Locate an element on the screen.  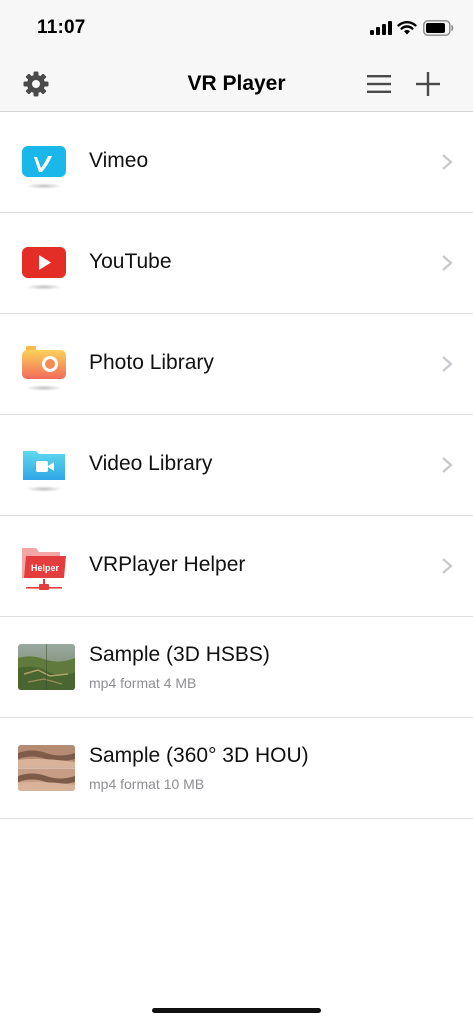
camera-icon is located at coordinates (44, 368).